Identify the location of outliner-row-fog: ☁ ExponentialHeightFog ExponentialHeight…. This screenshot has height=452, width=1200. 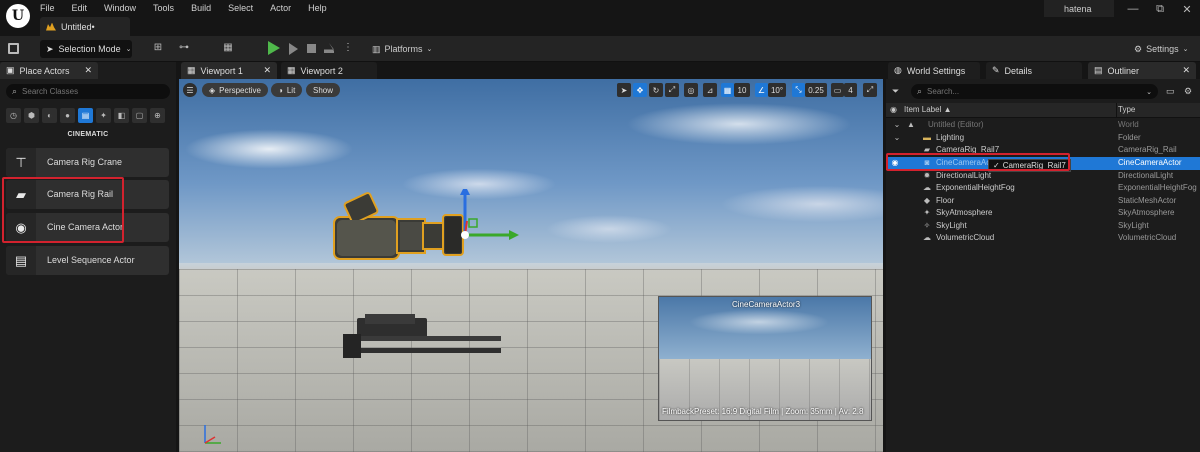
(1043, 188).